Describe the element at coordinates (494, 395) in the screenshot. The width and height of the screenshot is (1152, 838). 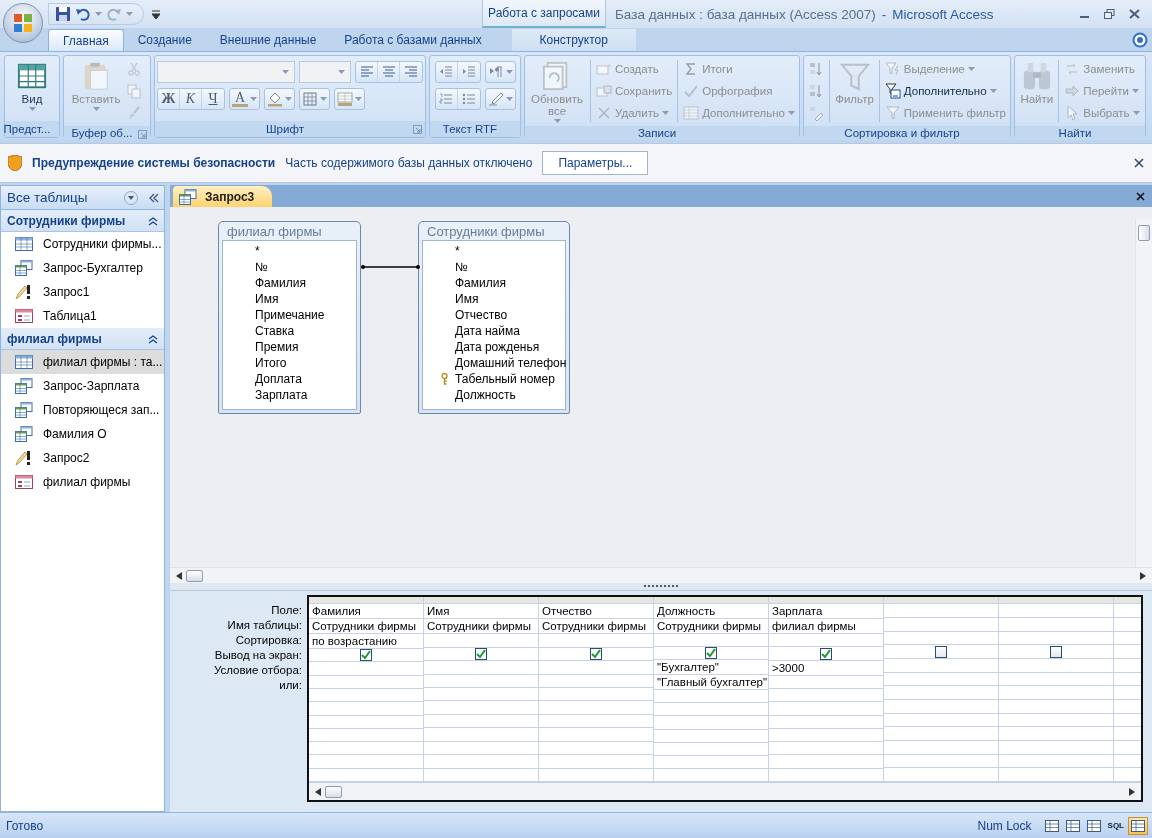
I see `field-name: Должность` at that location.